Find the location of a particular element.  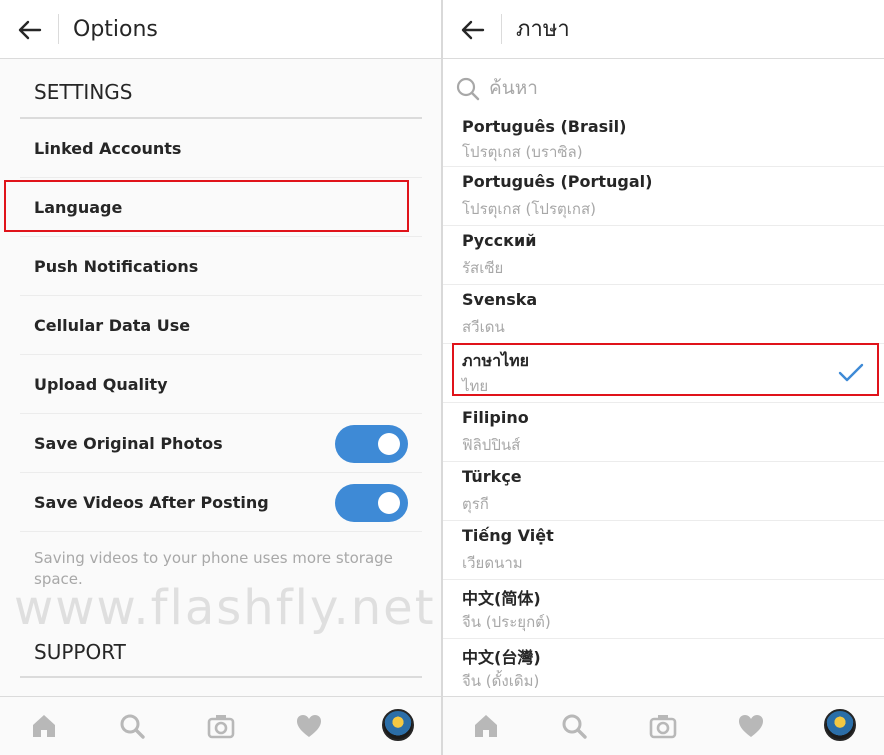

save-original-photos-row: Save Original Photos is located at coordinates (221, 443).